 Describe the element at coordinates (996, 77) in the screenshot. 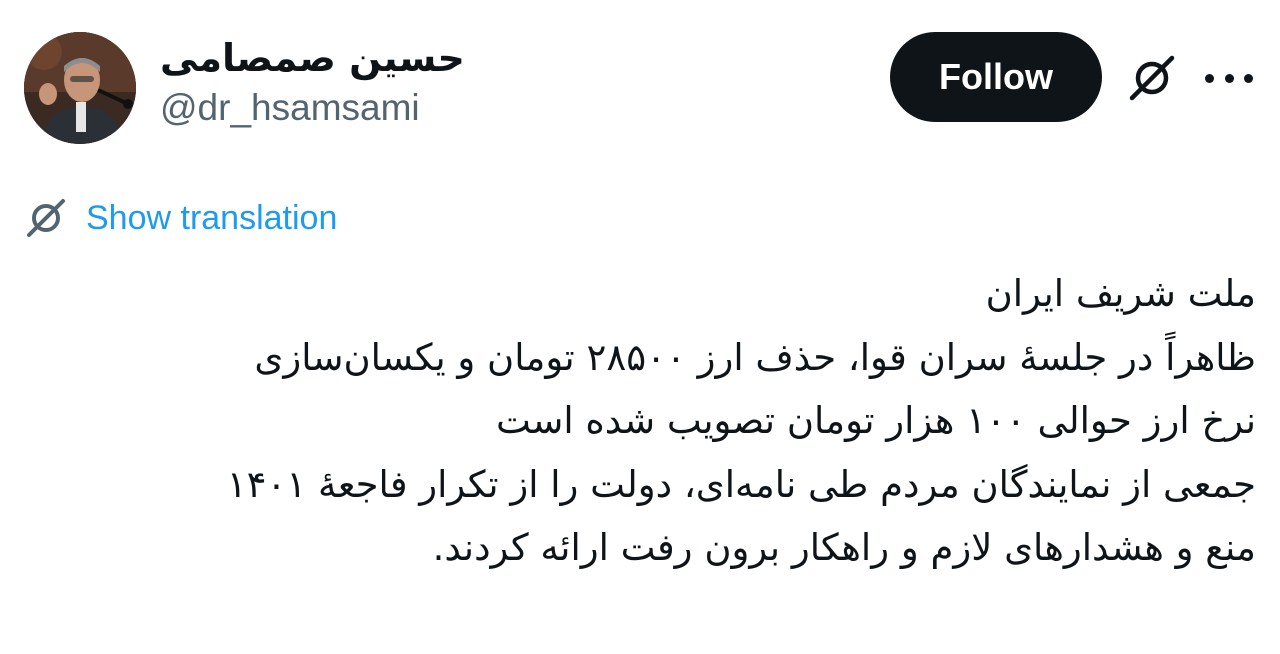

I see `follow-button: Follow` at that location.